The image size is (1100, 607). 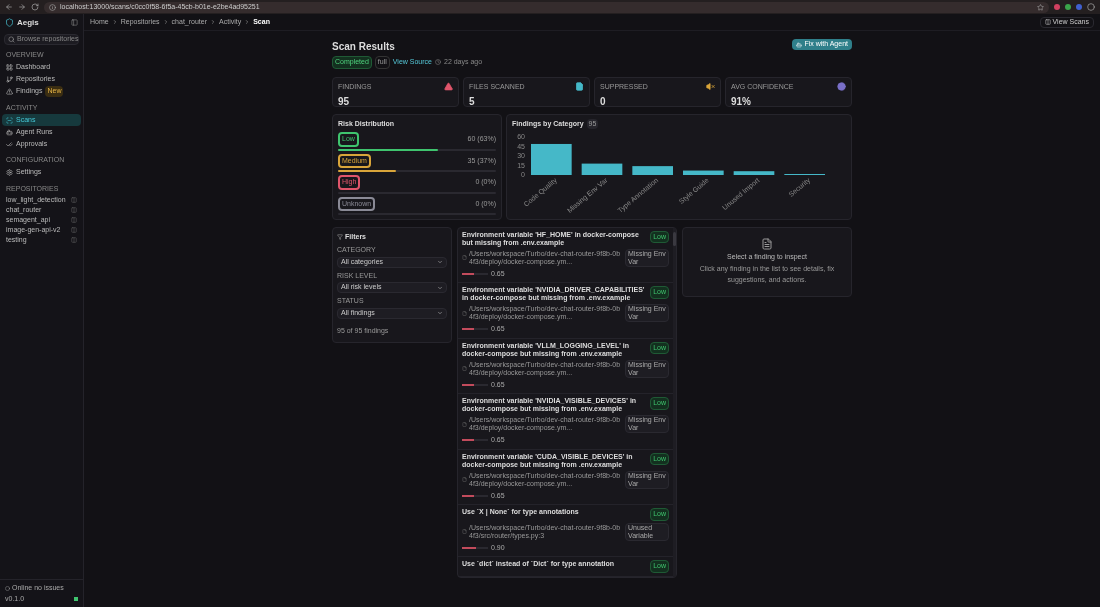 What do you see at coordinates (22, 7) in the screenshot?
I see `forward-icon` at bounding box center [22, 7].